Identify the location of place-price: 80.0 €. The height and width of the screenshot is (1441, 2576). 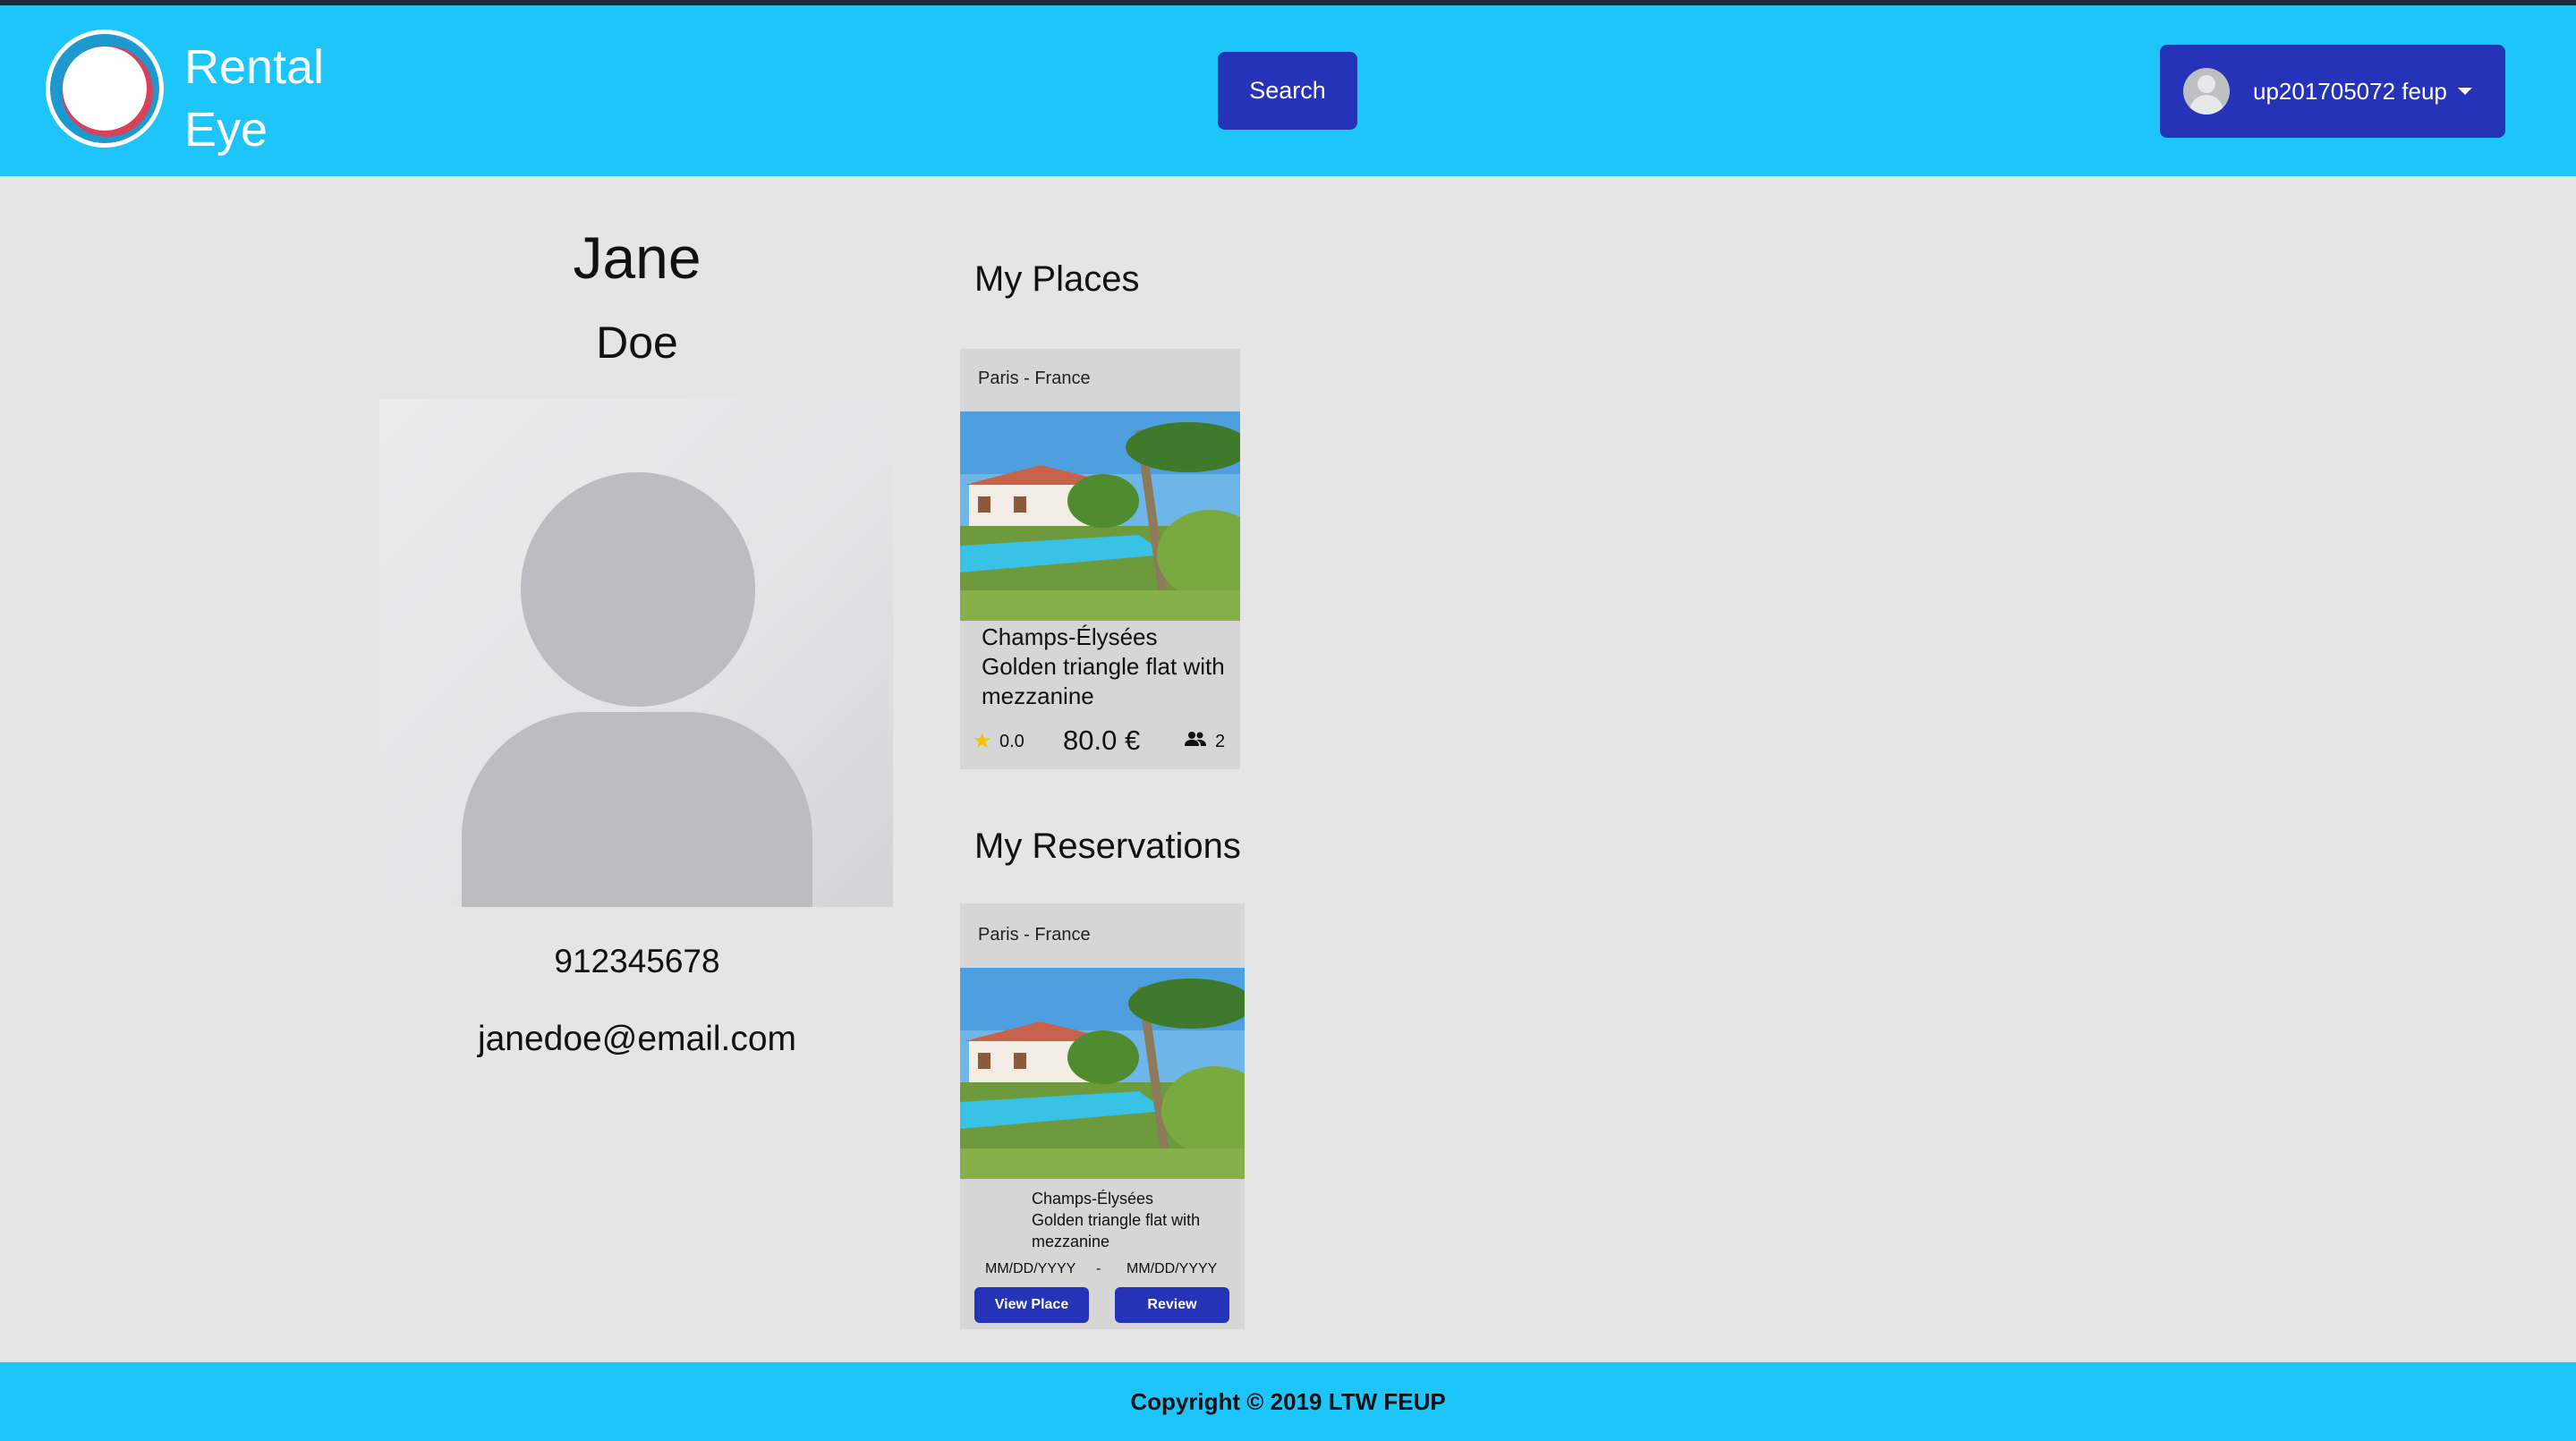
(1102, 740).